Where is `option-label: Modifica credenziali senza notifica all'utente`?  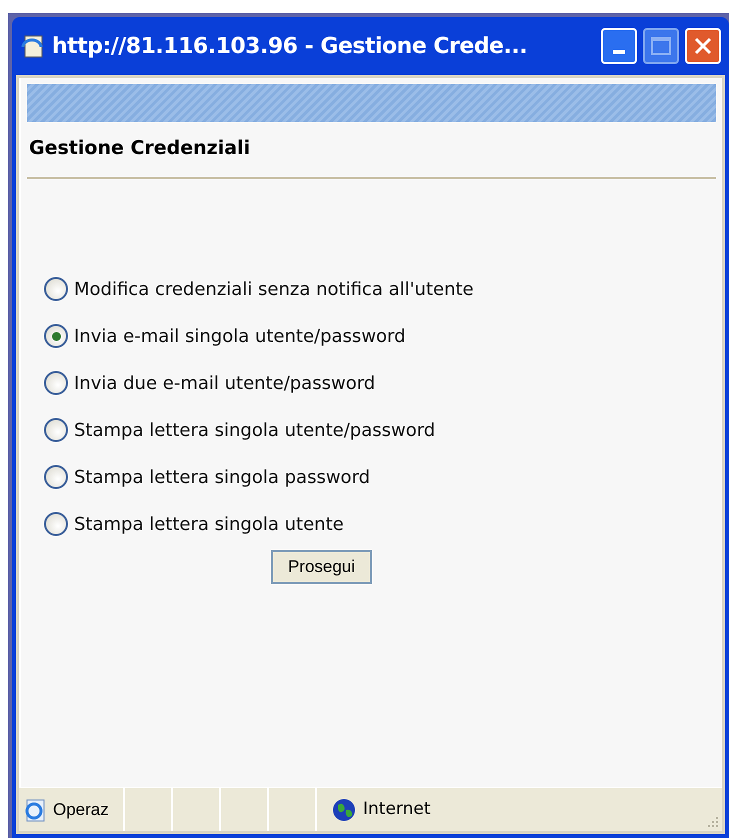
option-label: Modifica credenziali senza notifica all'utente is located at coordinates (274, 290).